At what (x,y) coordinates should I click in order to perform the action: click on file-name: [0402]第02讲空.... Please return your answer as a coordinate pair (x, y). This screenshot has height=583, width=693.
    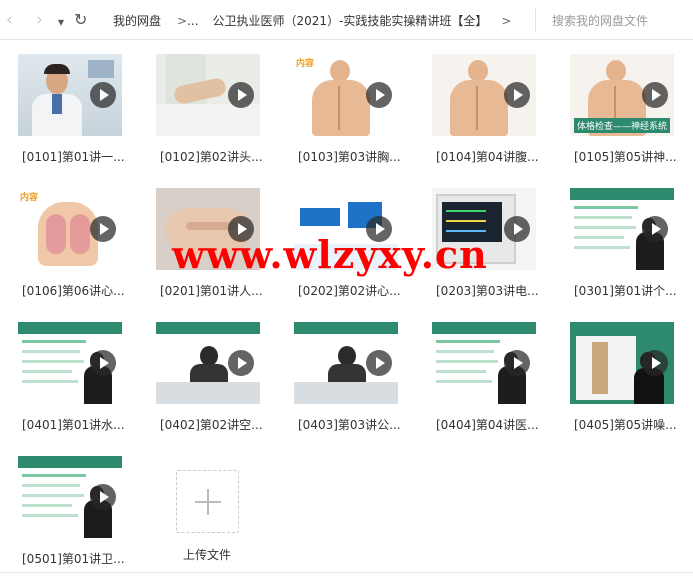
    Looking at the image, I should click on (211, 424).